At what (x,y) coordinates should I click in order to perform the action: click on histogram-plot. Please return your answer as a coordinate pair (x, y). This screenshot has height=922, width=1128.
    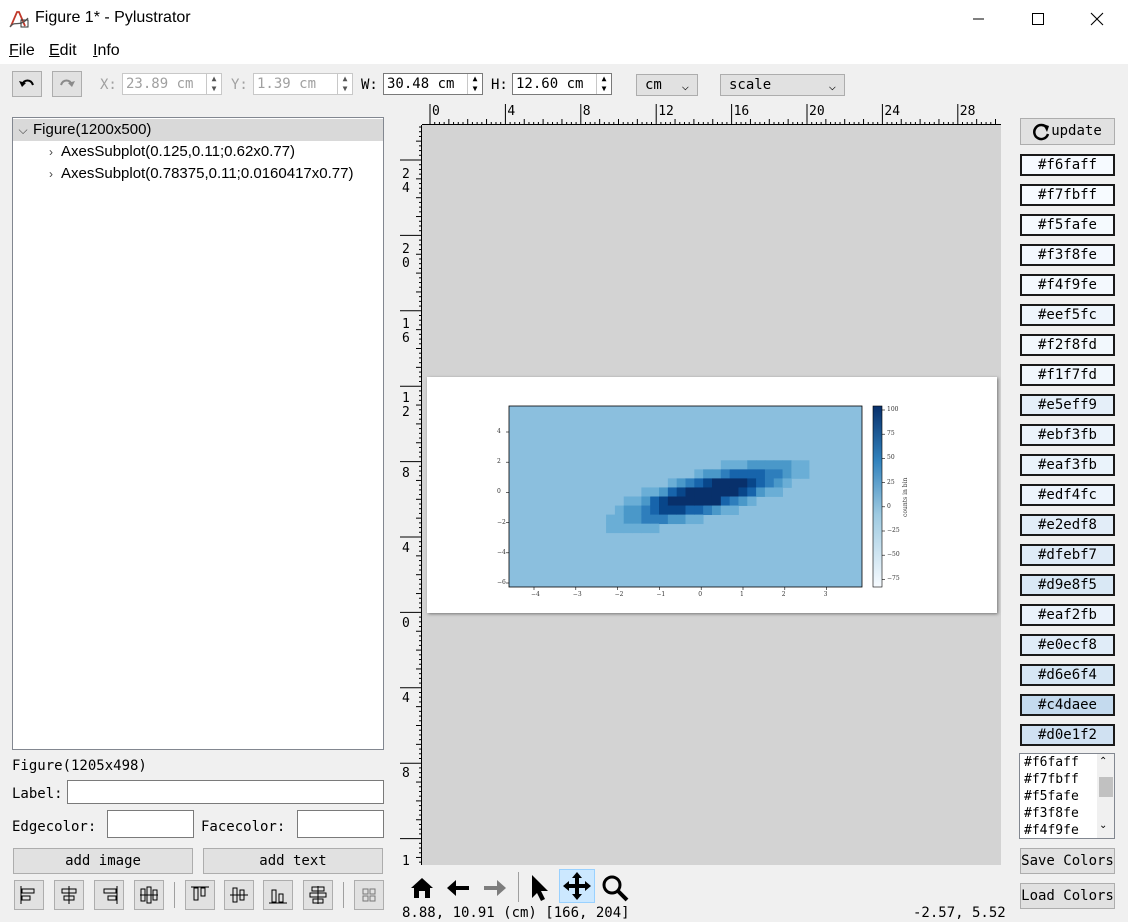
    Looking at the image, I should click on (712, 495).